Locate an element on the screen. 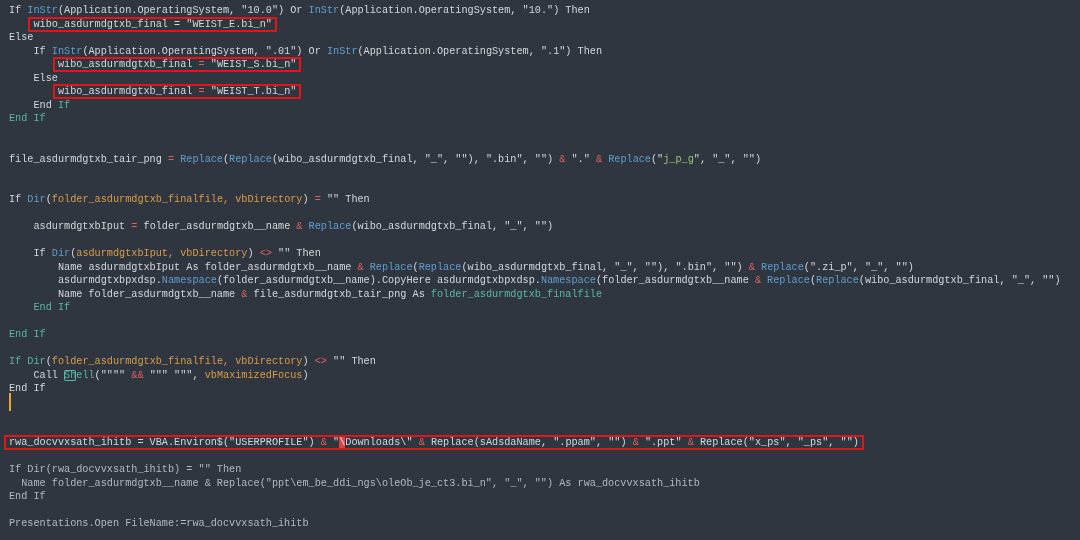 The image size is (1080, 540). code-line: file_asdurmdgtxb_tair_png = Replace(Replace(wibo_asdurmdgtxb_final, "_", ""), ".bin", "") & "." & Replace("j_p_g", "_", "") is located at coordinates (385, 159).